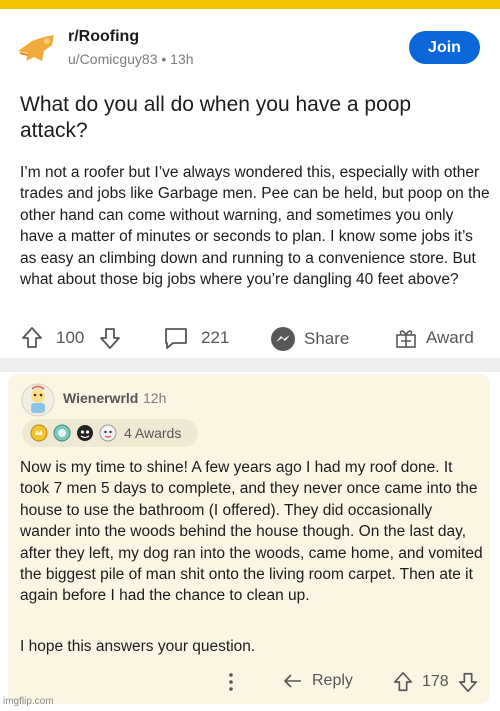 Image resolution: width=500 pixels, height=711 pixels. I want to click on more-options-icon, so click(231, 682).